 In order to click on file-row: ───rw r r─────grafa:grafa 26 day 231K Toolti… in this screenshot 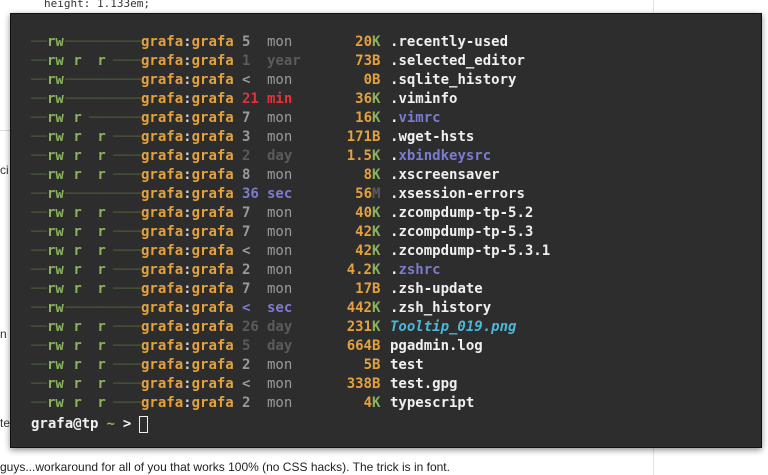, I will do `click(340, 327)`.